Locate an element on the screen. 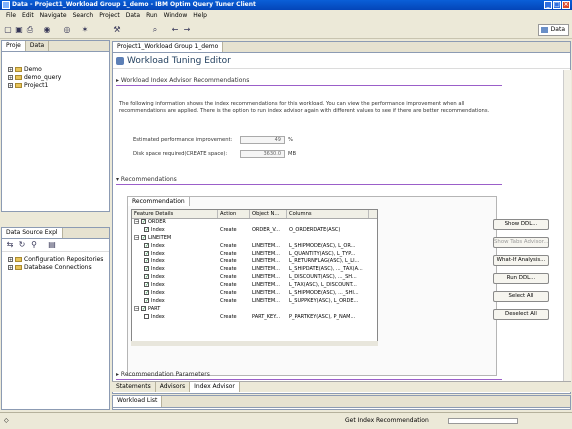  disk-space-field: 3630.0 is located at coordinates (262, 154).